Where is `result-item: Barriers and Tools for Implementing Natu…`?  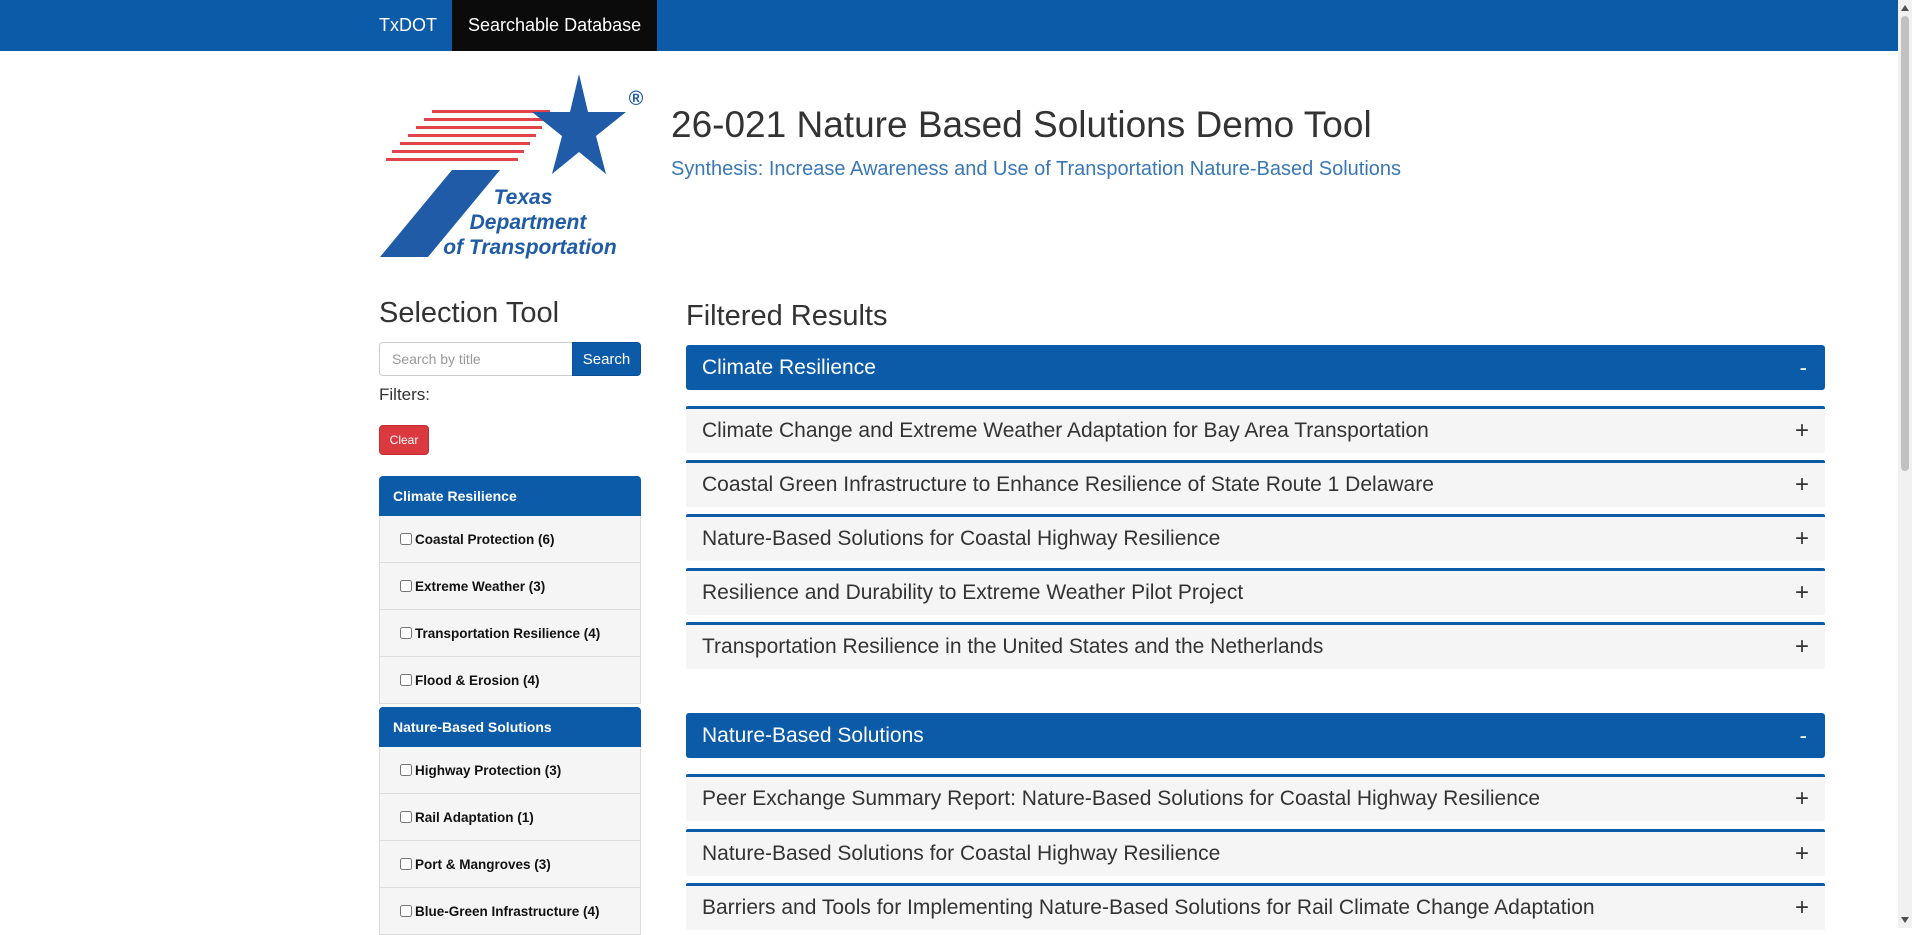 result-item: Barriers and Tools for Implementing Natu… is located at coordinates (1255, 906).